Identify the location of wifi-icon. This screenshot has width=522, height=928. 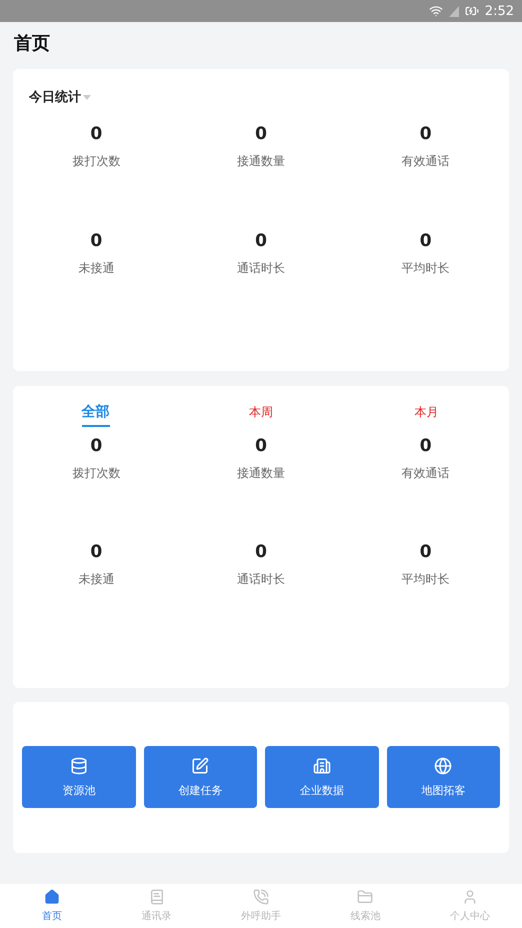
(435, 11).